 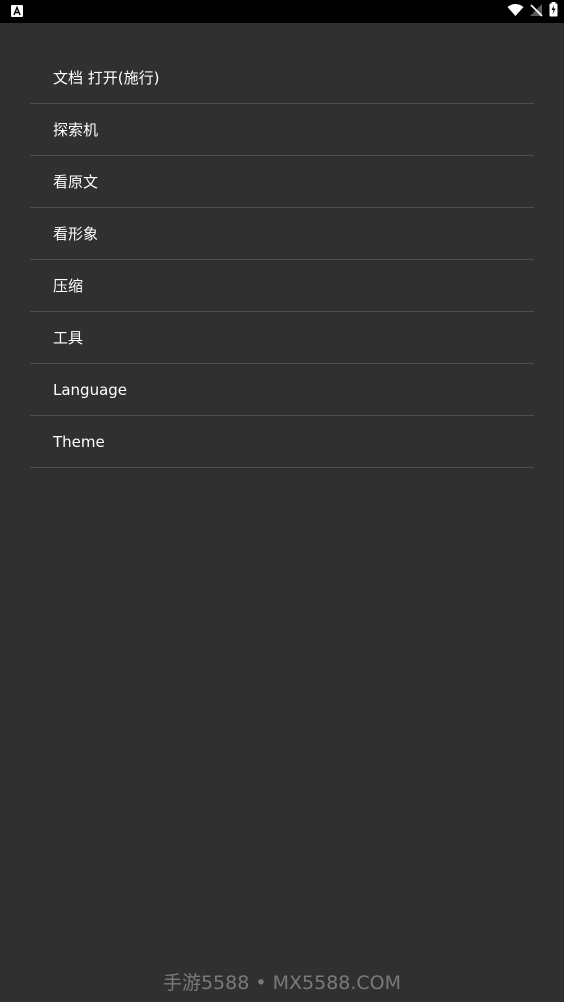 What do you see at coordinates (282, 983) in the screenshot?
I see `watermark-text: 手游5588 • MX5588.COM` at bounding box center [282, 983].